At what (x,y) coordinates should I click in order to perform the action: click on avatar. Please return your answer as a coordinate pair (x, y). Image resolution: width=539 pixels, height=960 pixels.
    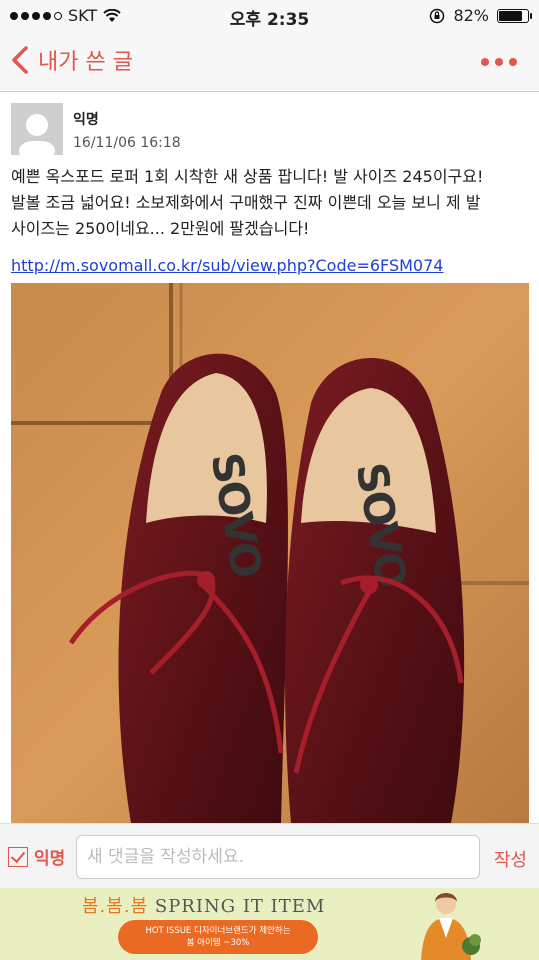
    Looking at the image, I should click on (37, 129).